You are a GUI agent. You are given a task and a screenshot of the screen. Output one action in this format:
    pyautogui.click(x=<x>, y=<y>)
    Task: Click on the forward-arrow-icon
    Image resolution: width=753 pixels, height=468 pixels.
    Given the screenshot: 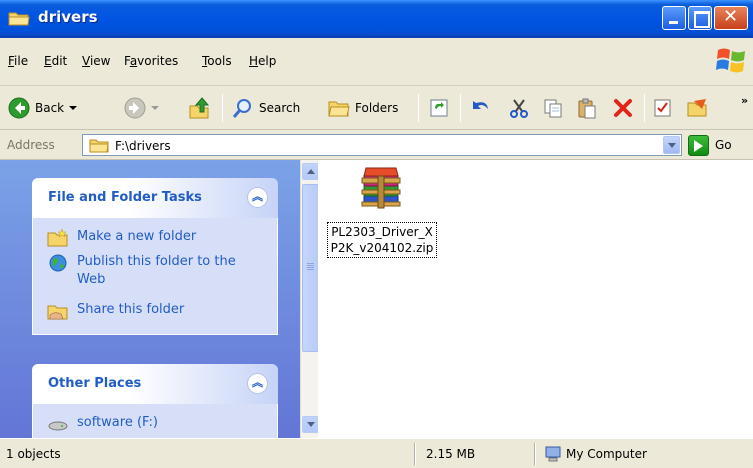 What is the action you would take?
    pyautogui.click(x=135, y=108)
    